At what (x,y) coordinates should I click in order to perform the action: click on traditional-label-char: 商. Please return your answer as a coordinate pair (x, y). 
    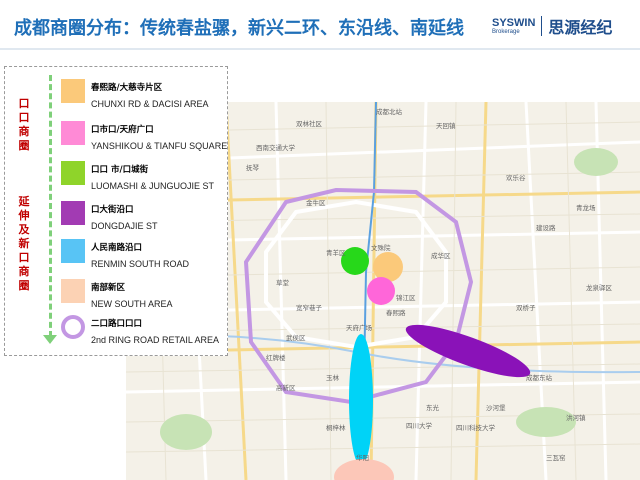
    Looking at the image, I should click on (24, 131).